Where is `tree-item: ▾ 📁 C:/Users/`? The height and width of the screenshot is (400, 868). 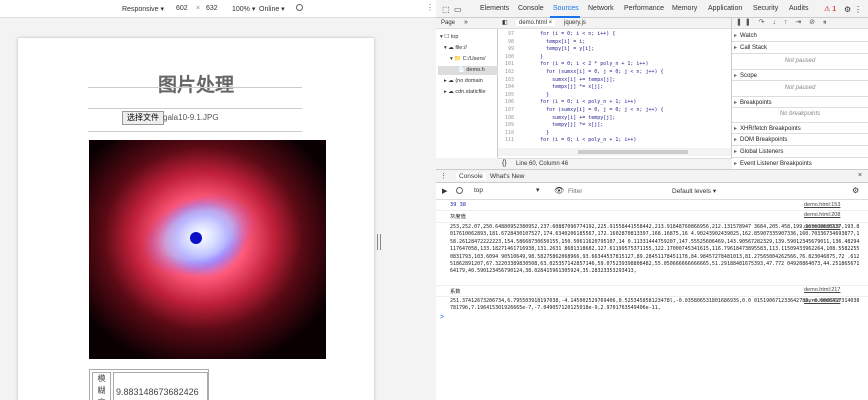
tree-item: ▾ 📁 C:/Users/ is located at coordinates (468, 59).